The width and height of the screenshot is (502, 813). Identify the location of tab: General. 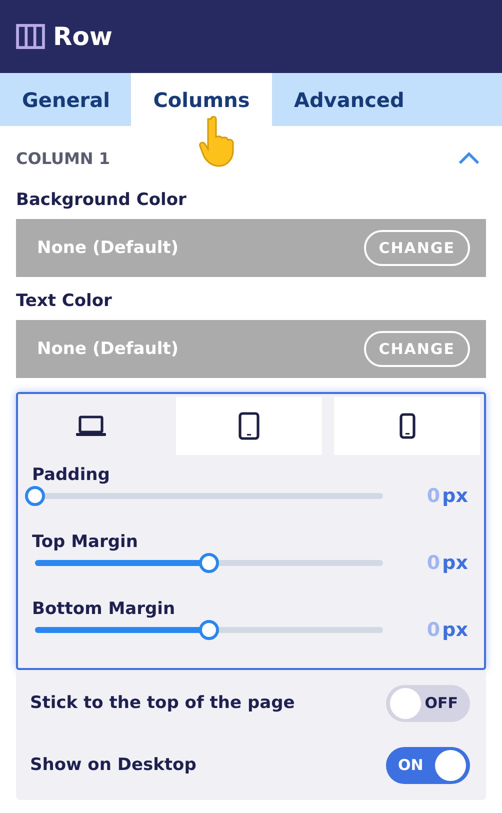
(65, 99).